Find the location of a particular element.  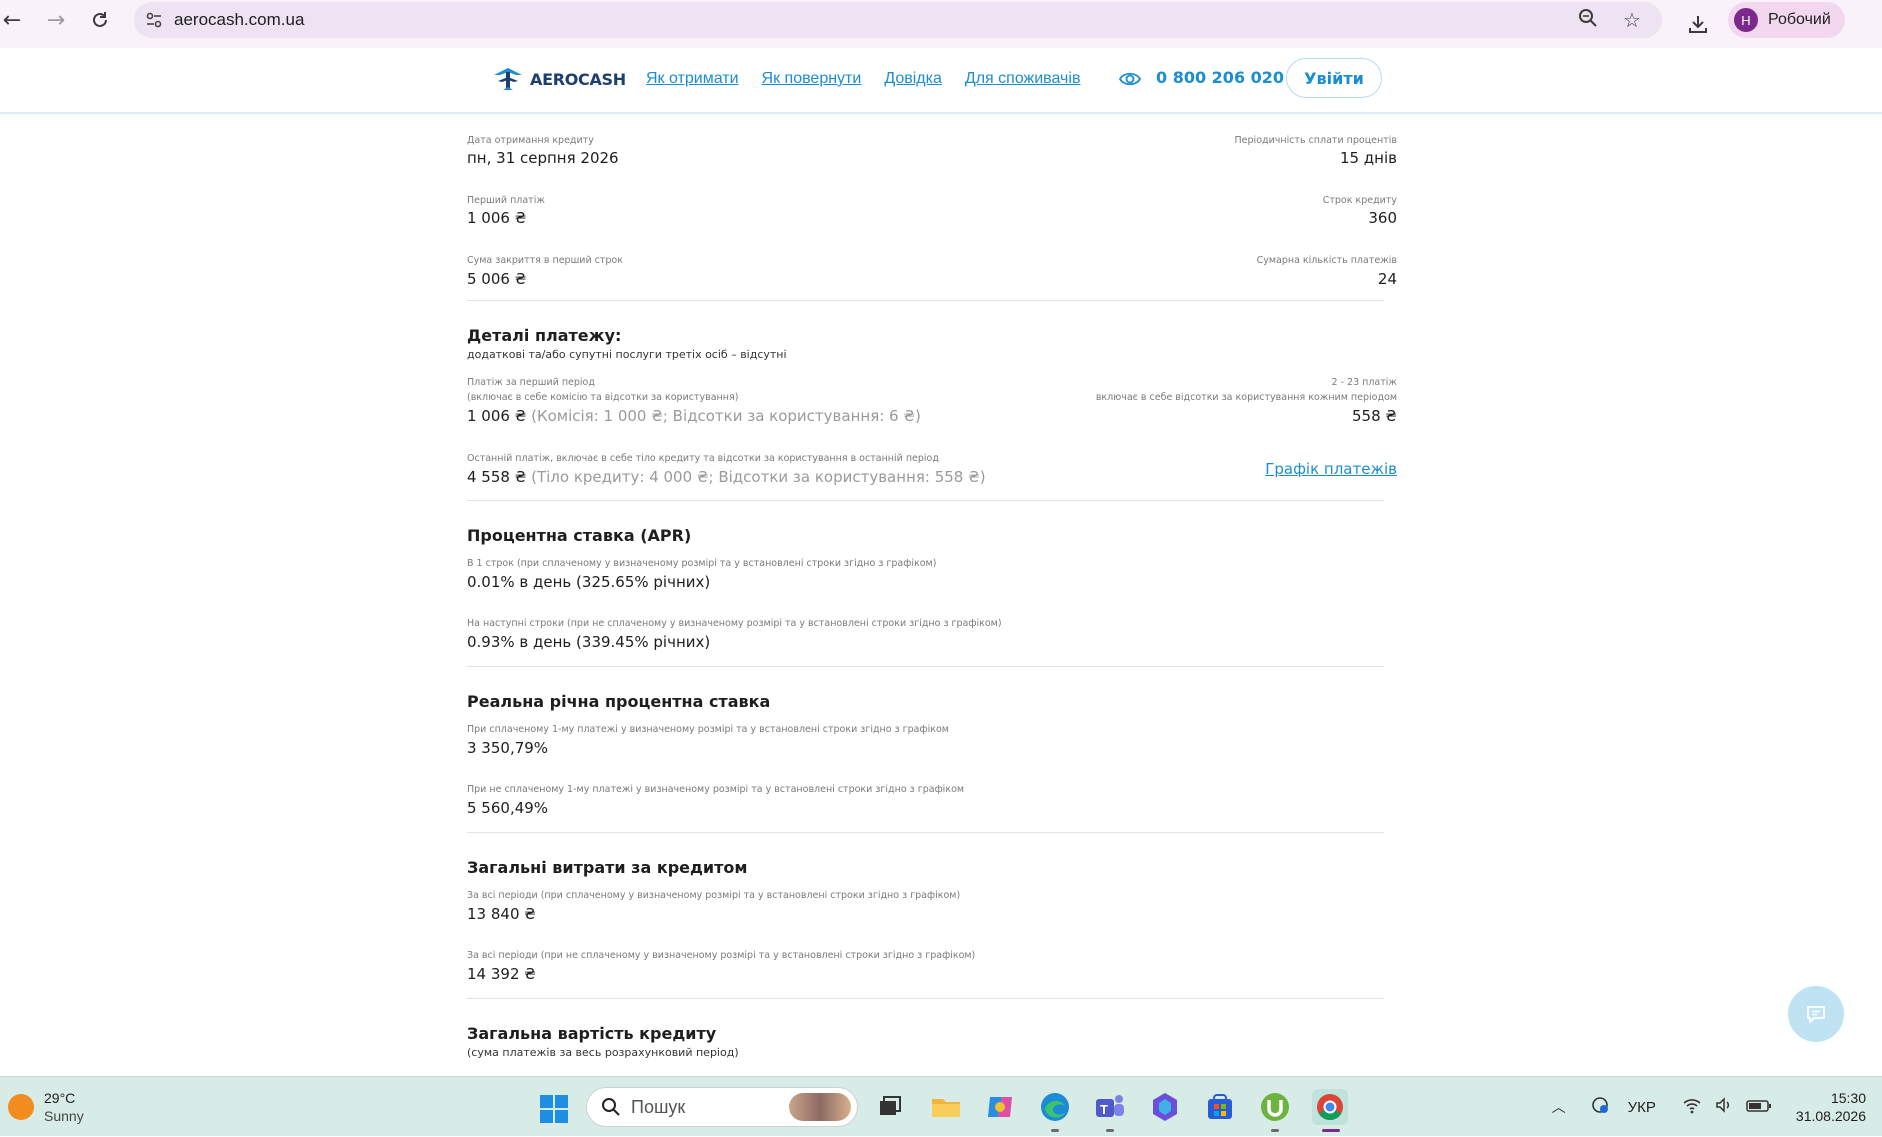

m365-icon is located at coordinates (1165, 1107).